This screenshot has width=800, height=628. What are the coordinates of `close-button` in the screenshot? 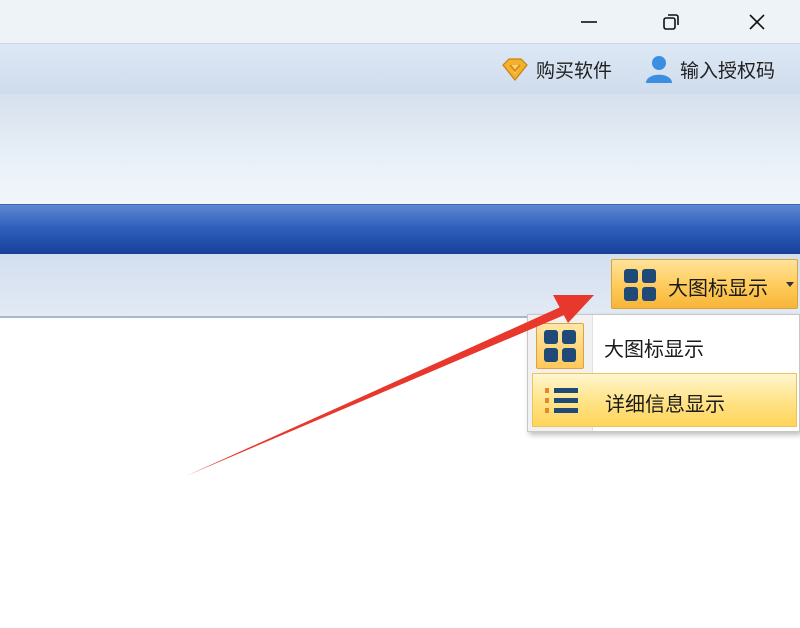 It's located at (757, 21).